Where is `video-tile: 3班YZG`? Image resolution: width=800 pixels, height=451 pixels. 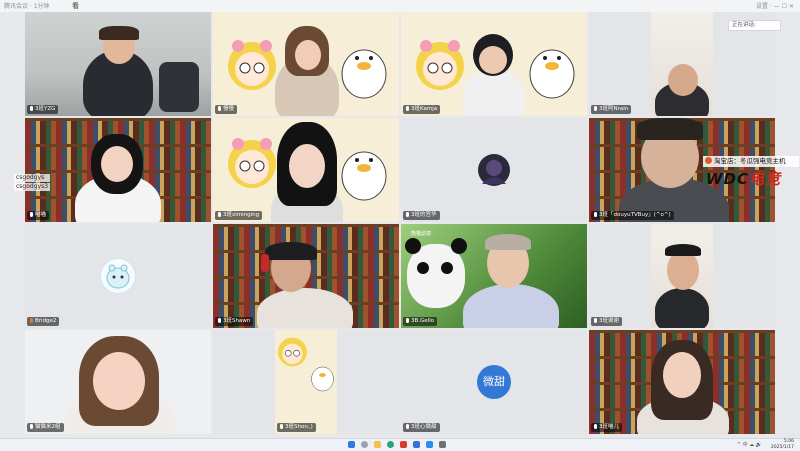
video-tile: 3班YZG is located at coordinates (118, 64).